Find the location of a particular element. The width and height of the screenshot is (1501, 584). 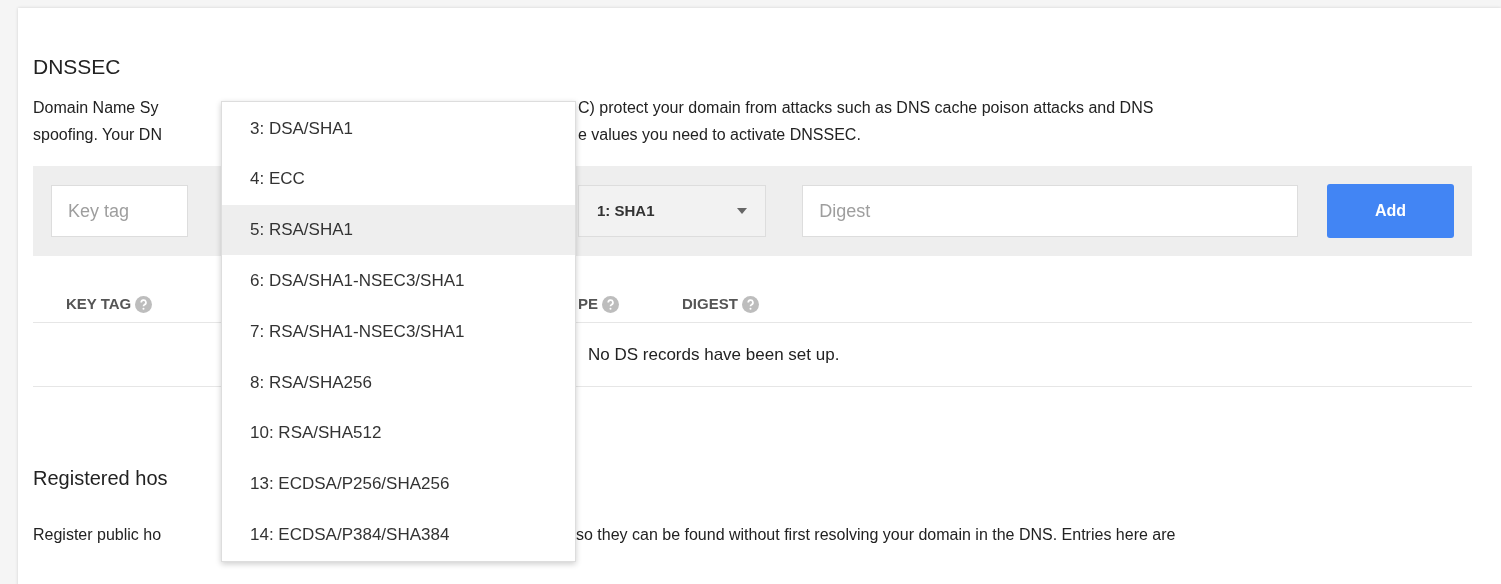

menu-item: 4: ECC is located at coordinates (398, 179).